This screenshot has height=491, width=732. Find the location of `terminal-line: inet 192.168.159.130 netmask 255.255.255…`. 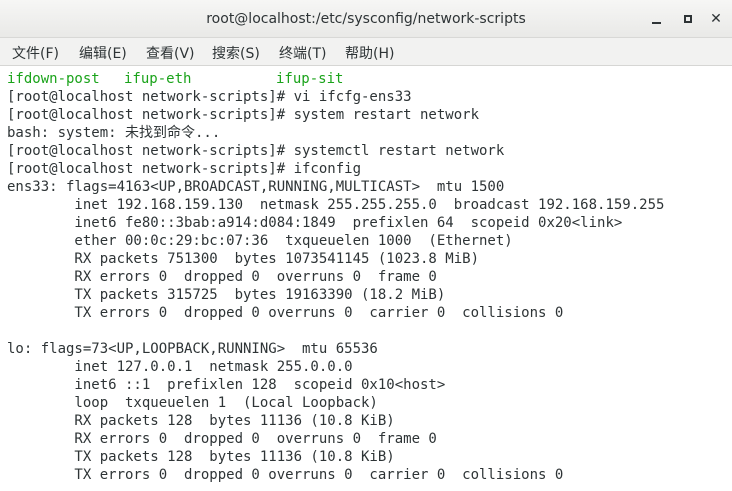

terminal-line: inet 192.168.159.130 netmask 255.255.255… is located at coordinates (336, 205).